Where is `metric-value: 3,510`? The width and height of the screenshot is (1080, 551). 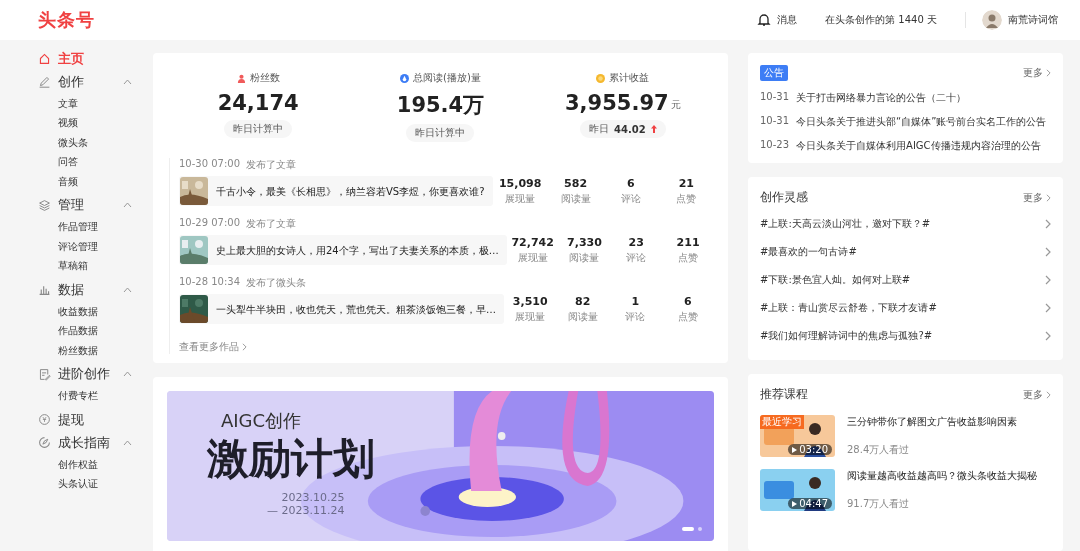 metric-value: 3,510 is located at coordinates (530, 301).